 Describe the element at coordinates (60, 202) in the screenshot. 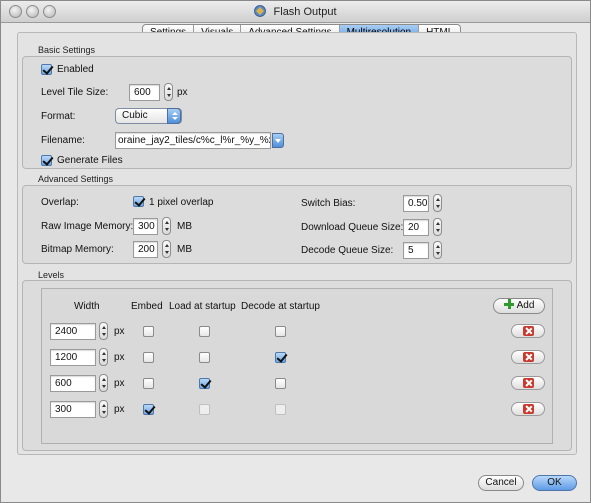

I see `overlap-label: Overlap:` at that location.